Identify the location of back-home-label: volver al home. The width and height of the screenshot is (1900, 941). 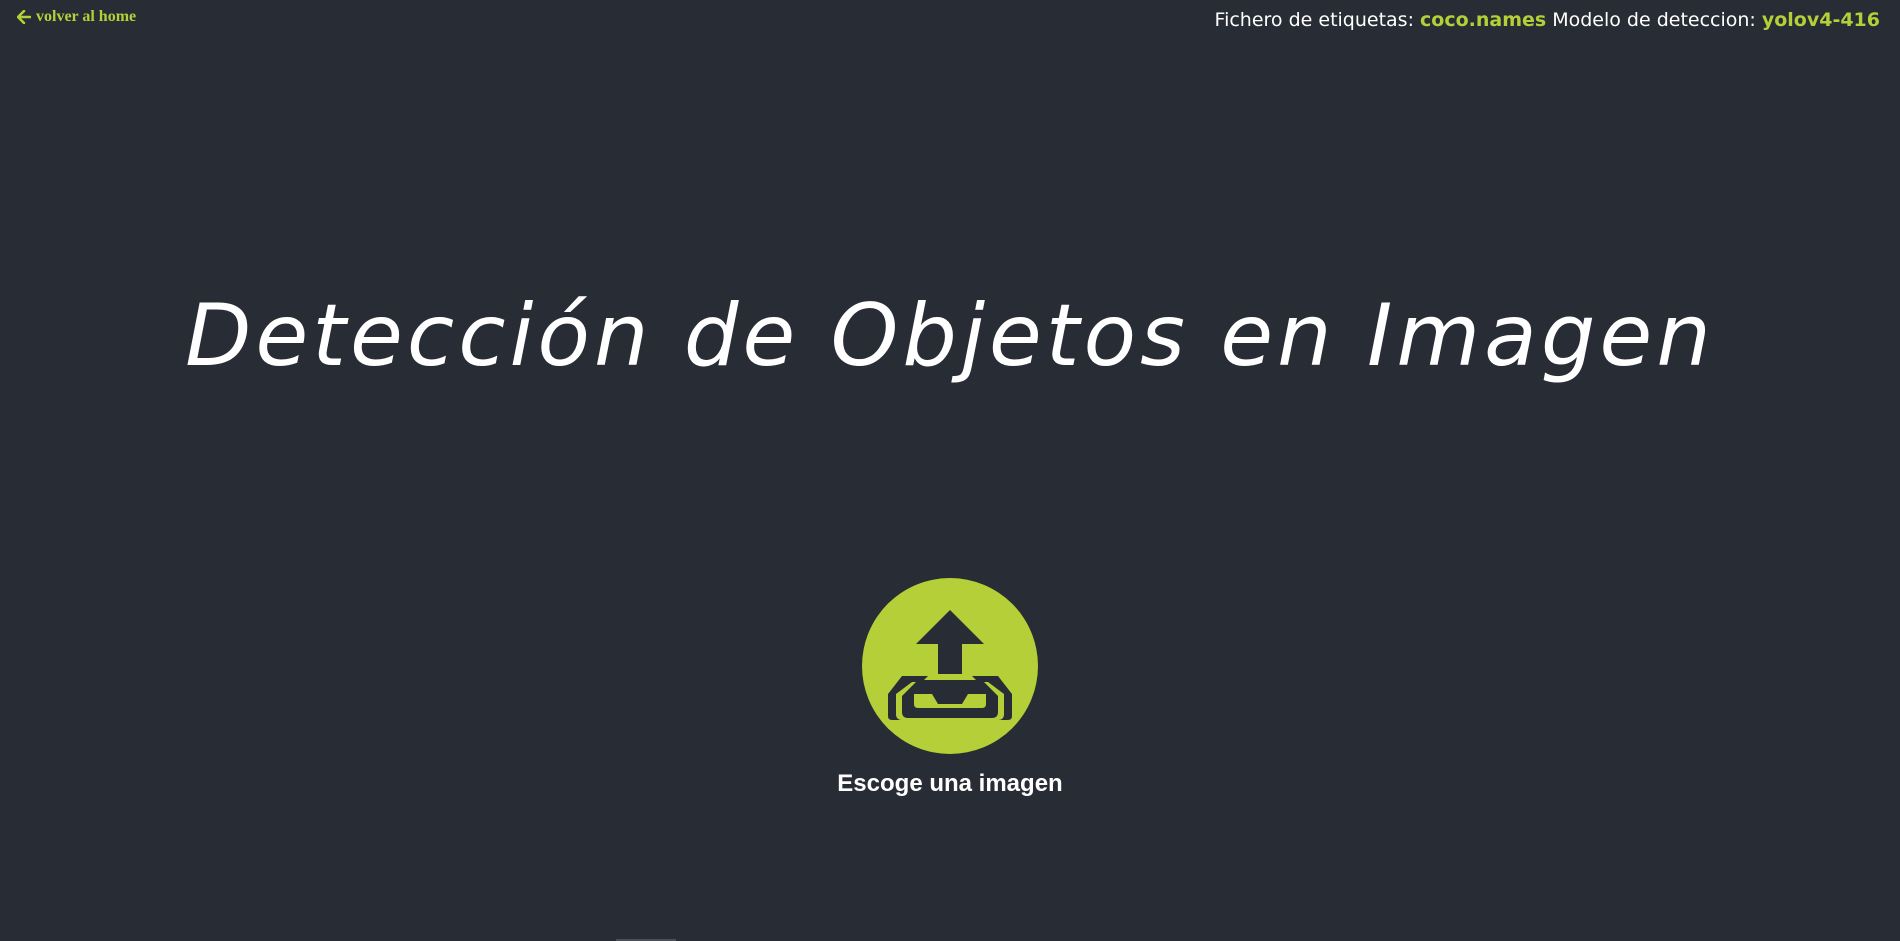
(86, 16).